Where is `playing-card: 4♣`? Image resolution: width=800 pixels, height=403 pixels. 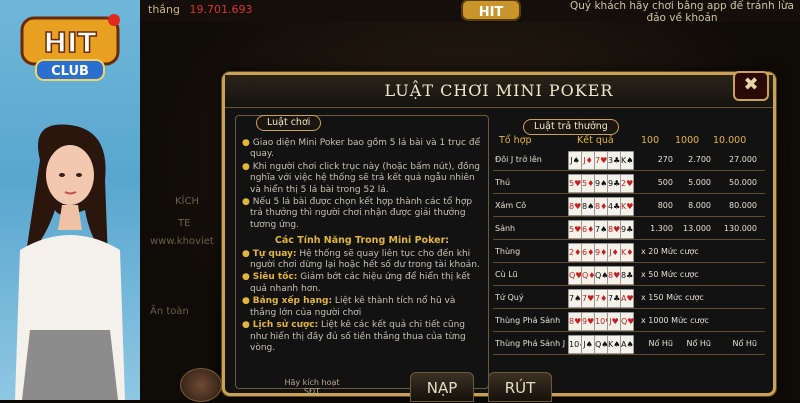
playing-card: 4♣ is located at coordinates (614, 206).